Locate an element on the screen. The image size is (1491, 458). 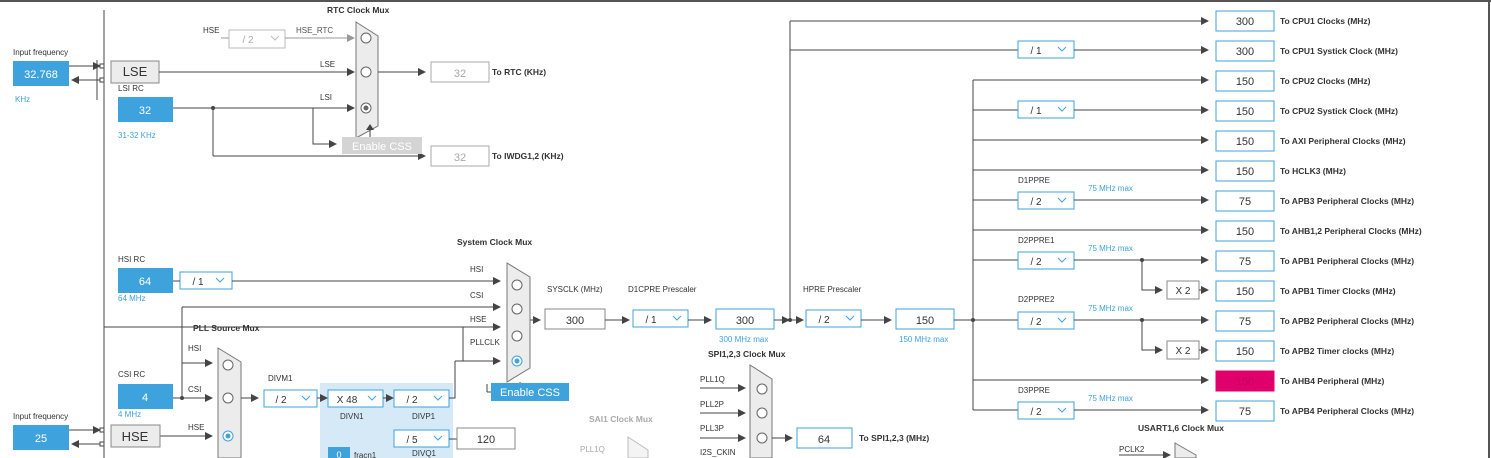
d2ppre2-max: 75 MHz max is located at coordinates (1110, 308).